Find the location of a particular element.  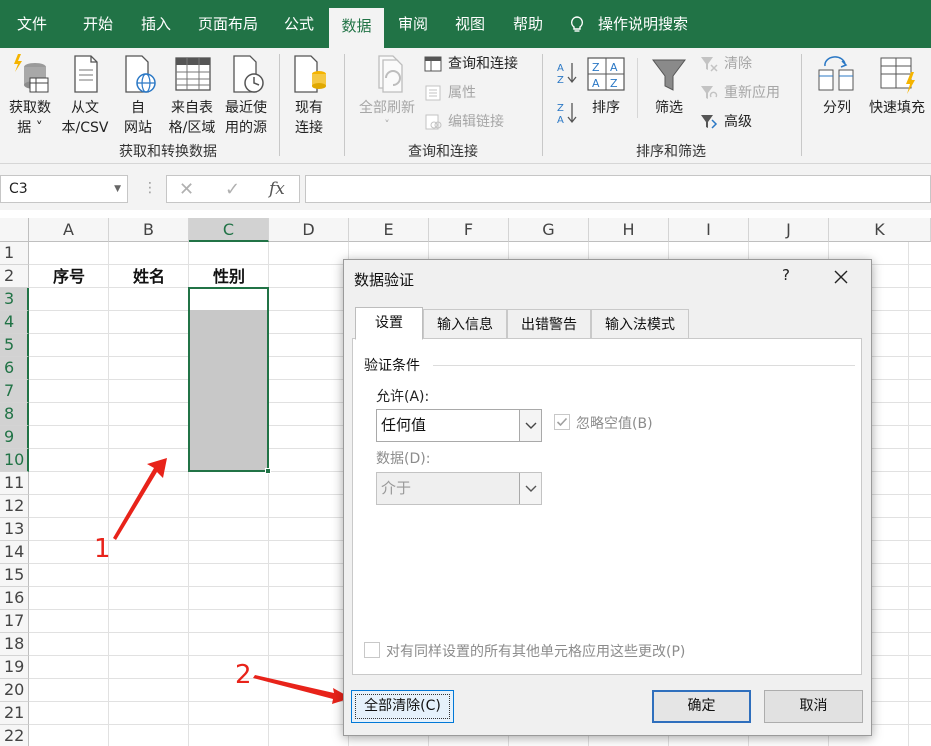

column-header-G: G is located at coordinates (549, 230).